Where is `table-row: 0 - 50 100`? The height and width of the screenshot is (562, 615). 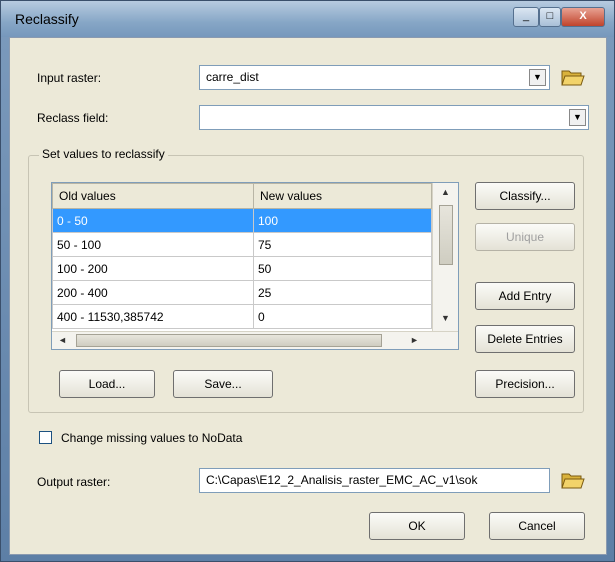
table-row: 0 - 50 100 is located at coordinates (242, 220).